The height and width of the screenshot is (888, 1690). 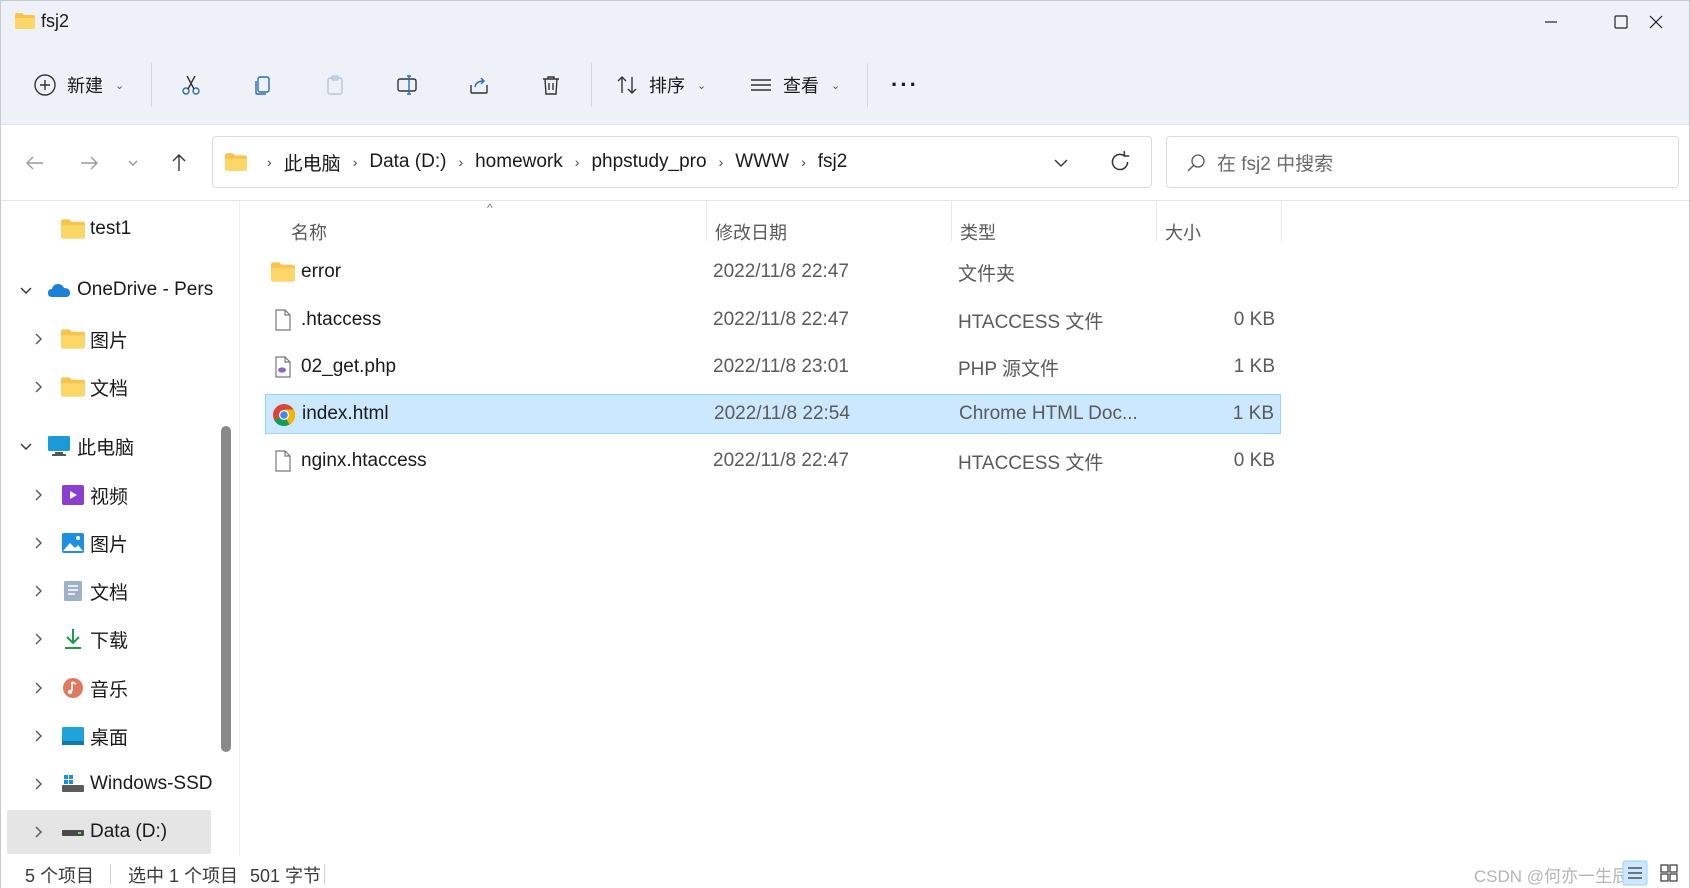 What do you see at coordinates (321, 271) in the screenshot?
I see `file-name: error` at bounding box center [321, 271].